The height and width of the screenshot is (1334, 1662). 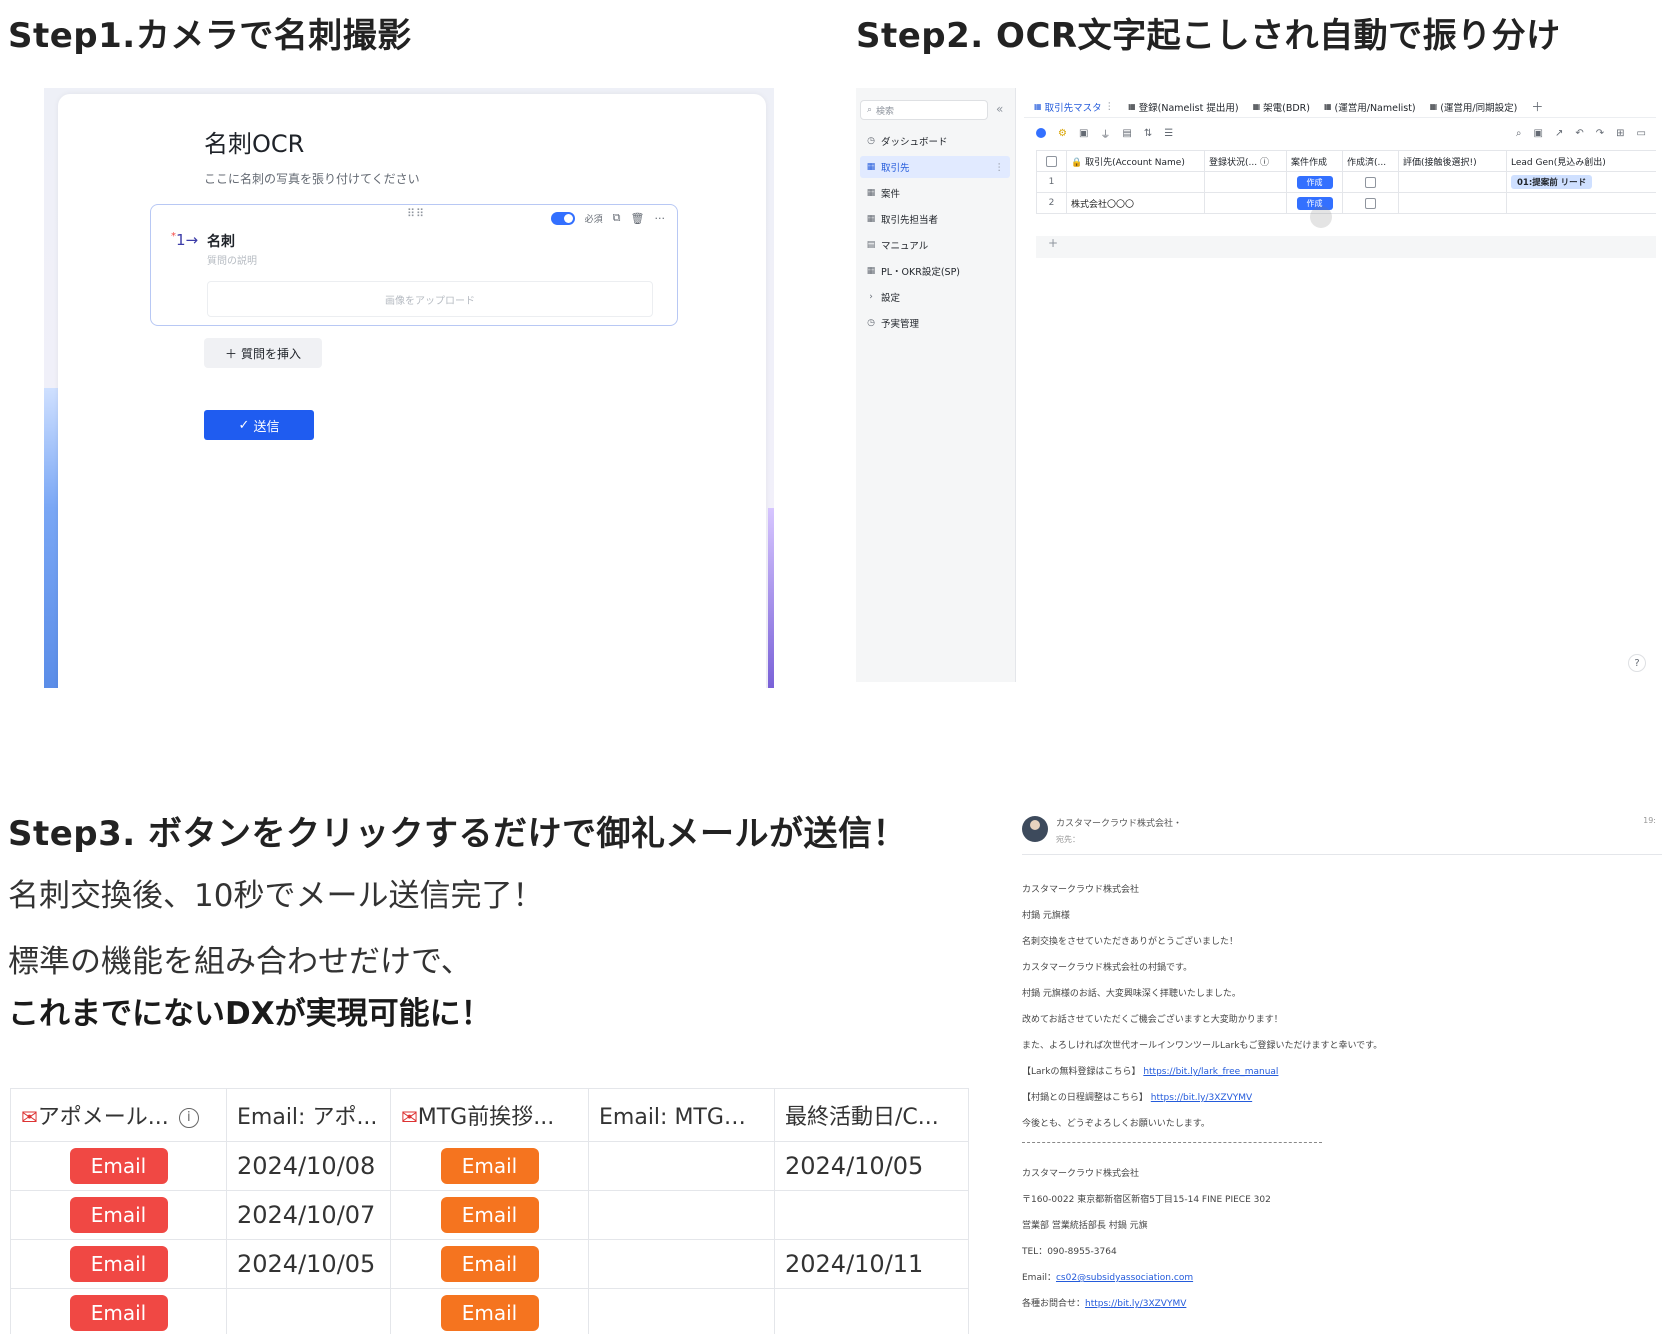 What do you see at coordinates (430, 299) in the screenshot?
I see `image-upload-field: 画像をアップロード` at bounding box center [430, 299].